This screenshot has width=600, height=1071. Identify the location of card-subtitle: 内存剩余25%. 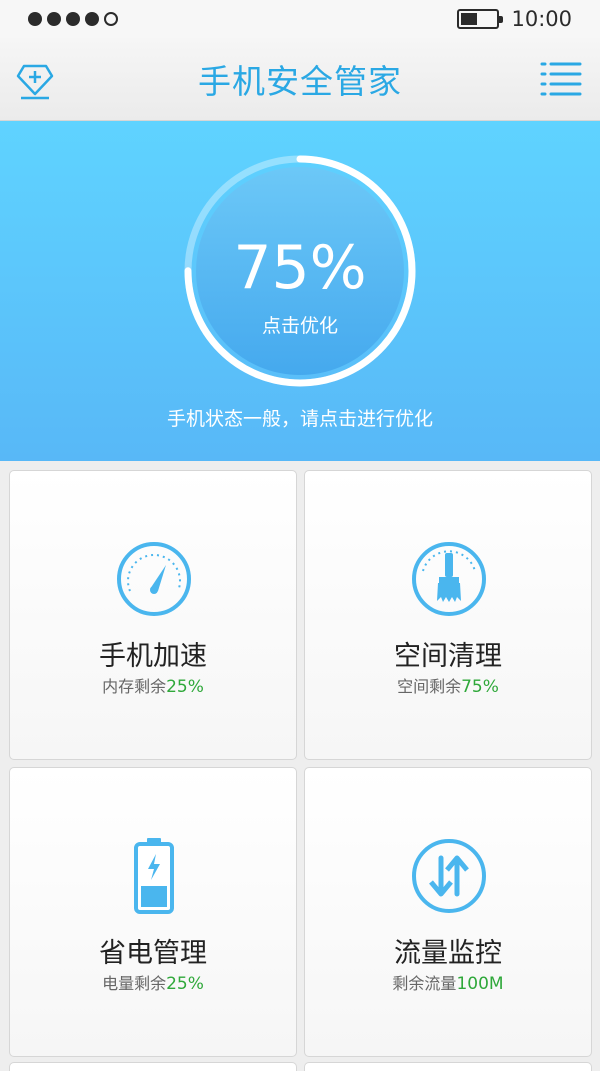
(153, 687).